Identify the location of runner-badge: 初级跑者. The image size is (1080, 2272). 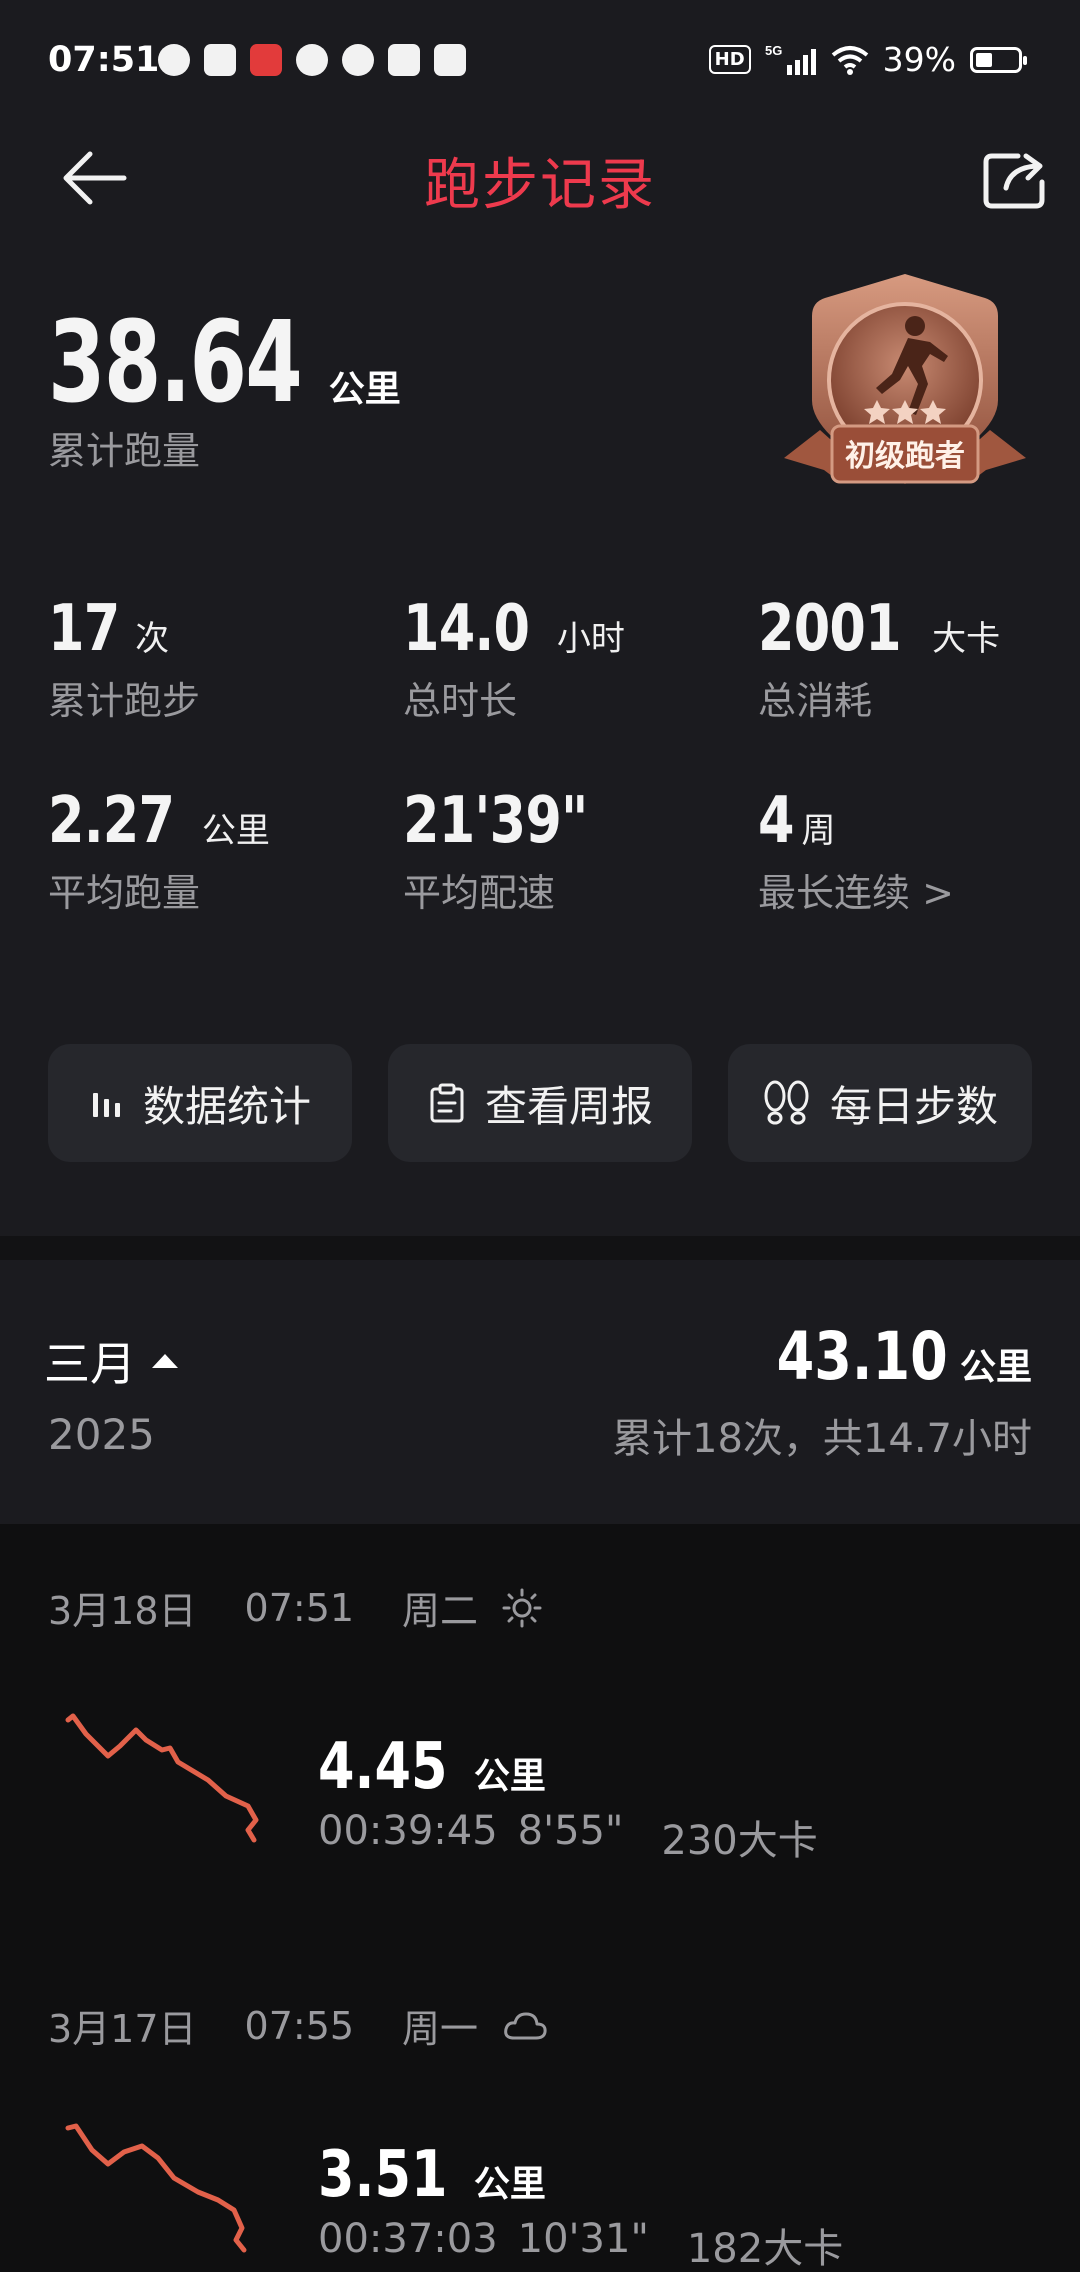
(905, 390).